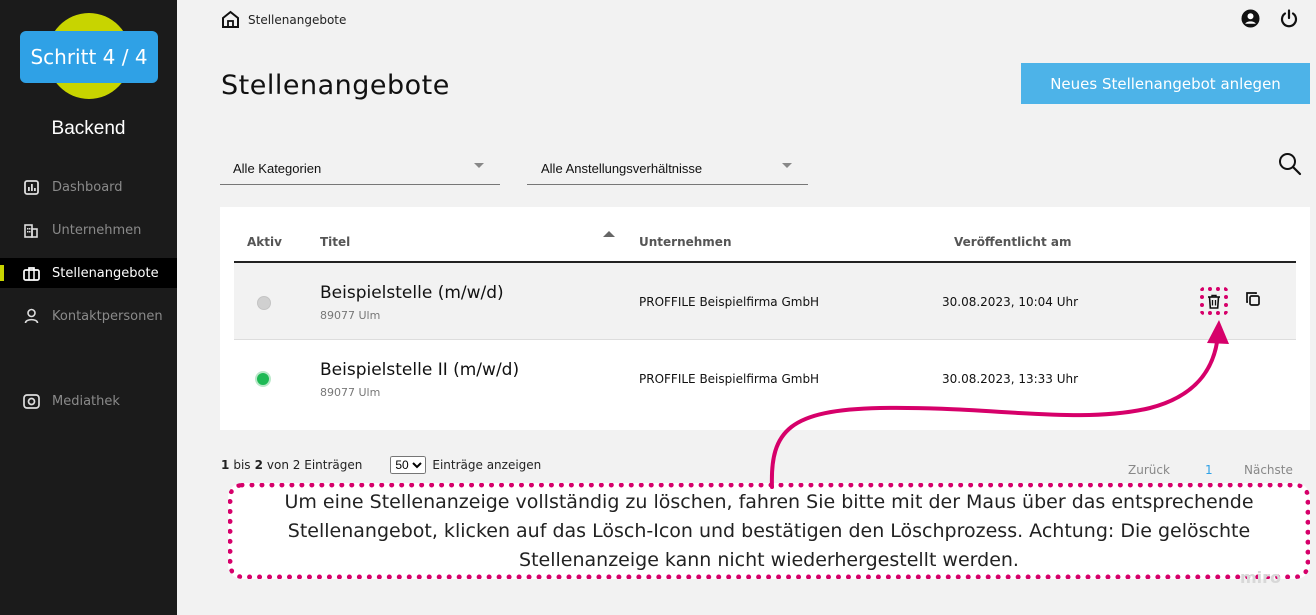 The image size is (1316, 615). I want to click on row-date: 30.08.2023, 10:04 Uhr, so click(1010, 302).